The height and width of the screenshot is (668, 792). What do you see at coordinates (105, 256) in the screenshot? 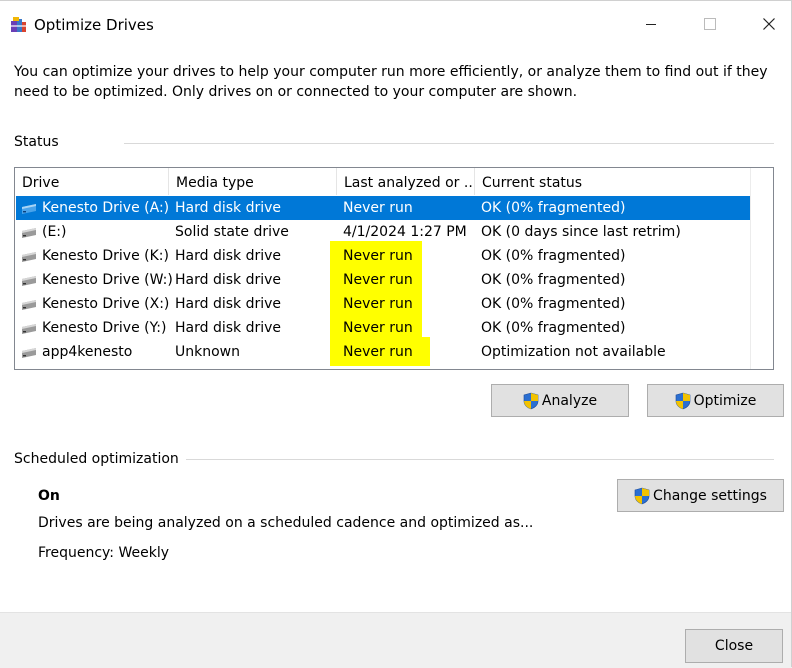
I see `drive-name-cell: Kenesto Drive (K:)` at bounding box center [105, 256].